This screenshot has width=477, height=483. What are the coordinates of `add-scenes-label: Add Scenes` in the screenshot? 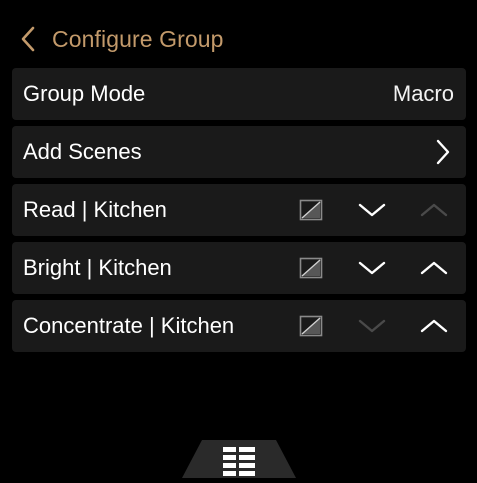 It's located at (82, 151).